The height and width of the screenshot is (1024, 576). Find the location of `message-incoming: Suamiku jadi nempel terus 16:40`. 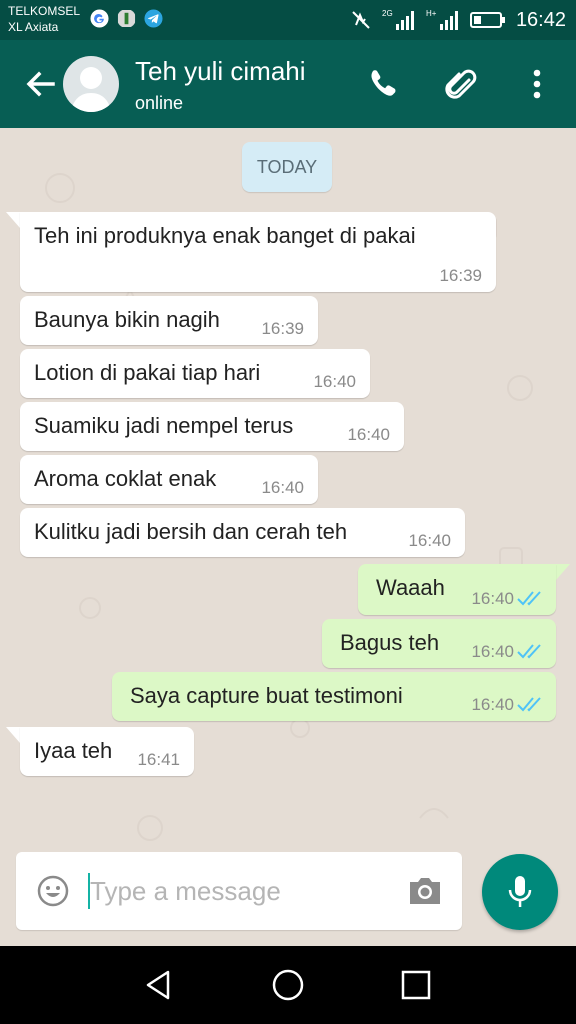

message-incoming: Suamiku jadi nempel terus 16:40 is located at coordinates (212, 426).